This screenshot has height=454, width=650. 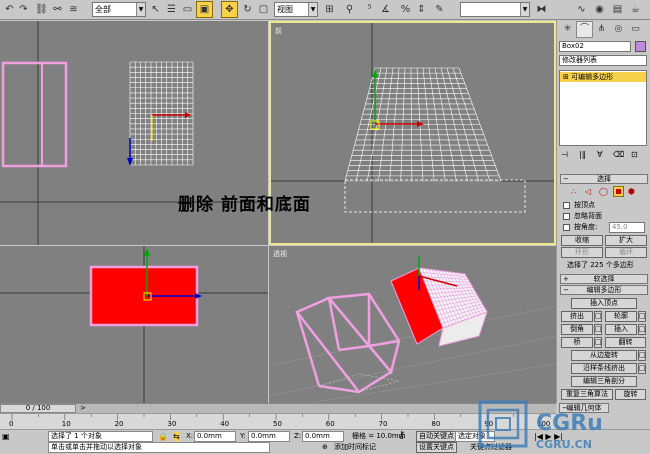 What do you see at coordinates (635, 29) in the screenshot?
I see `display-tab-icon: ▭` at bounding box center [635, 29].